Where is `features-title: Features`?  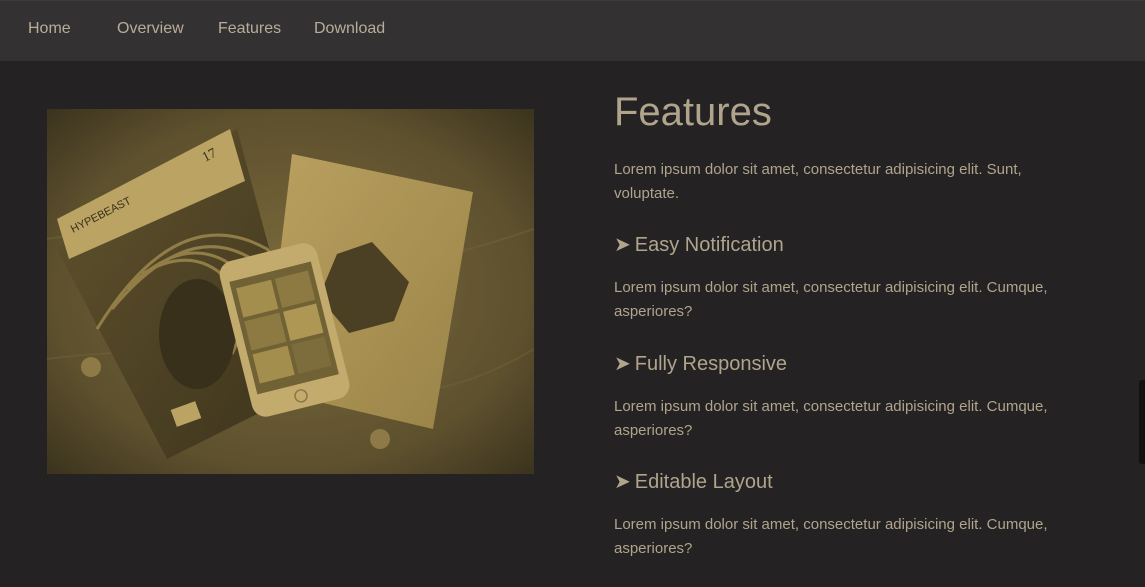 features-title: Features is located at coordinates (693, 112).